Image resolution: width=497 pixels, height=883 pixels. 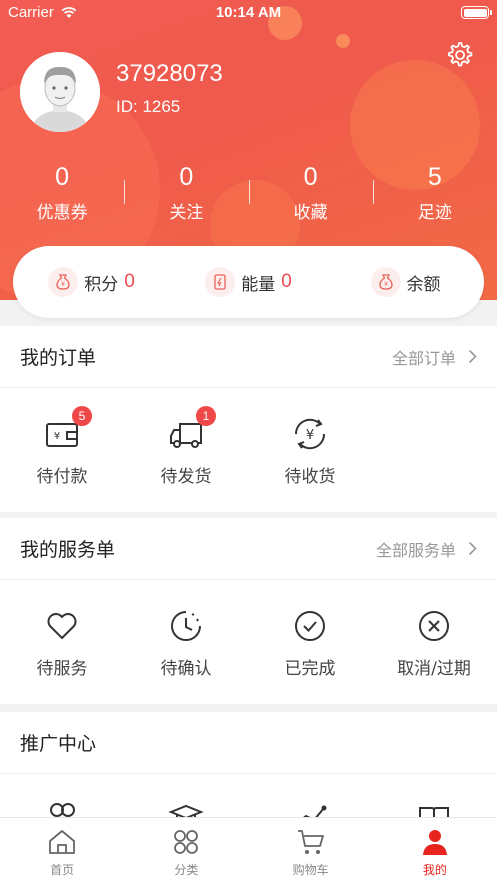 What do you see at coordinates (343, 41) in the screenshot?
I see `decor-bubble` at bounding box center [343, 41].